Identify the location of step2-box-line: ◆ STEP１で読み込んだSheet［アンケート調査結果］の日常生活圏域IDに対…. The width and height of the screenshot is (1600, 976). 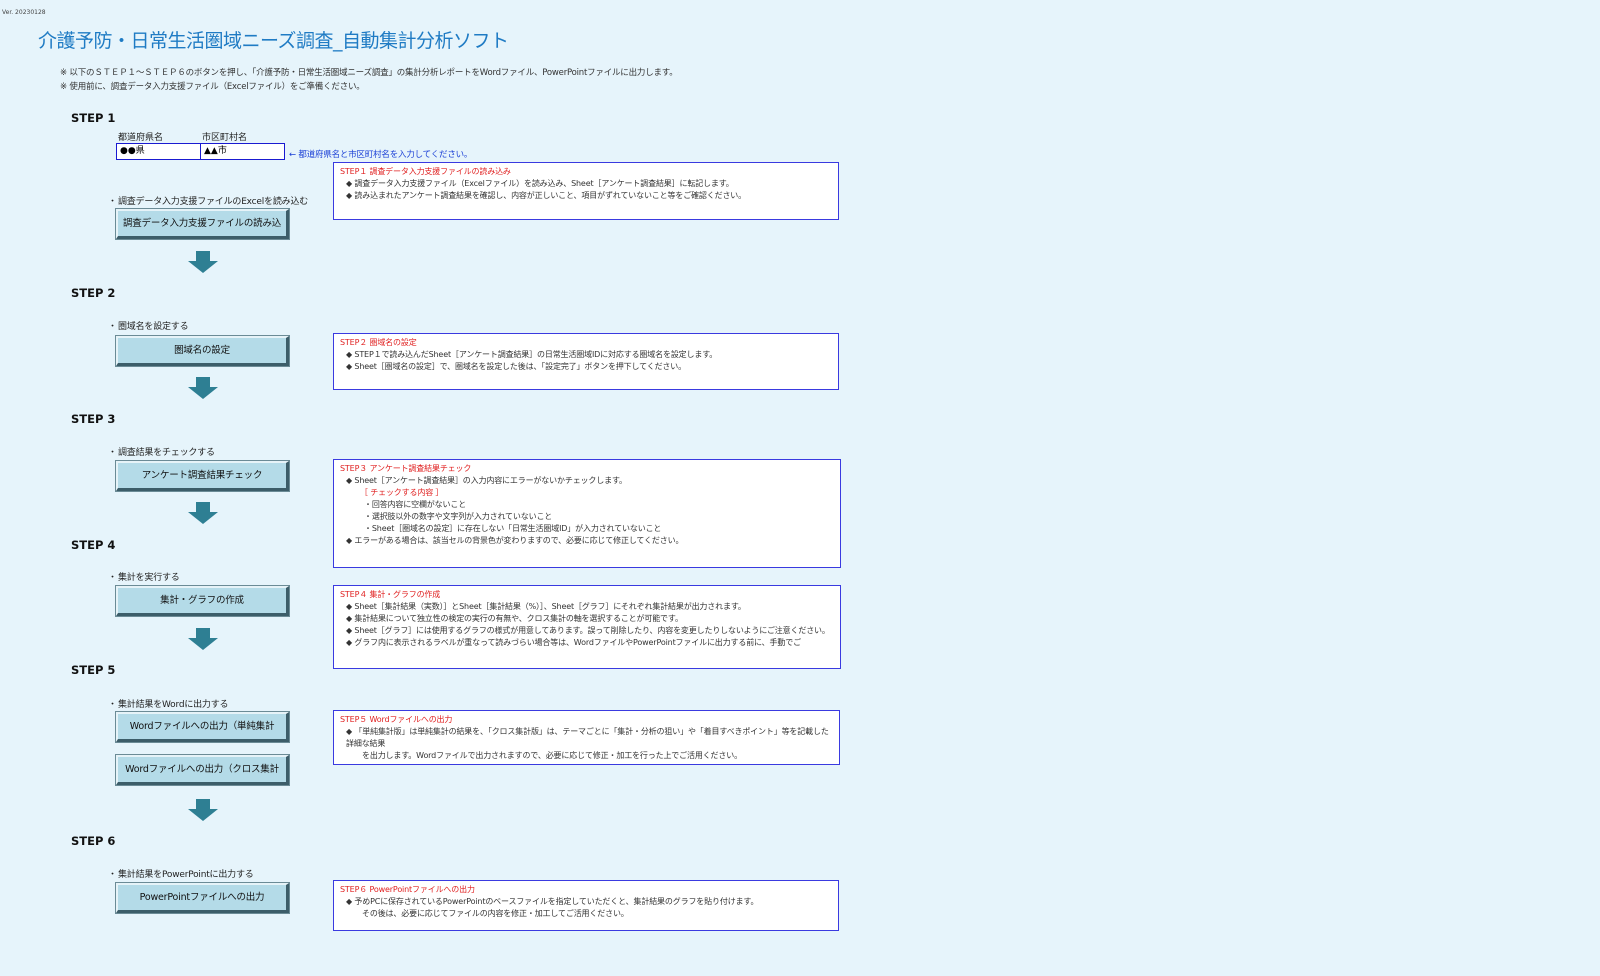
(532, 354).